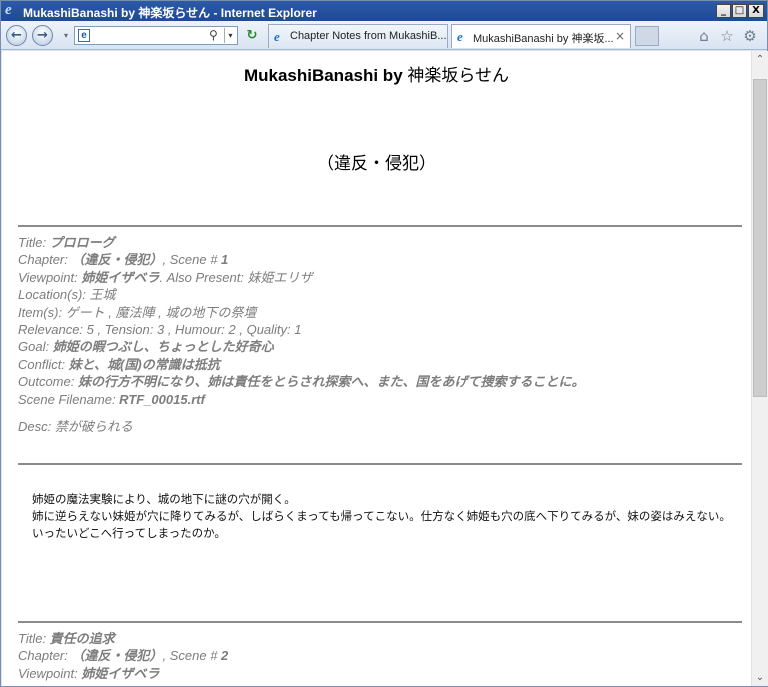 This screenshot has width=768, height=687. Describe the element at coordinates (252, 36) in the screenshot. I see `refresh-button: ↻` at that location.